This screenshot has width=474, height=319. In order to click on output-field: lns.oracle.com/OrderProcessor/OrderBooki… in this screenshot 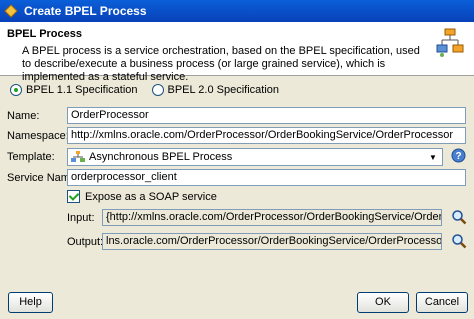, I will do `click(272, 241)`.